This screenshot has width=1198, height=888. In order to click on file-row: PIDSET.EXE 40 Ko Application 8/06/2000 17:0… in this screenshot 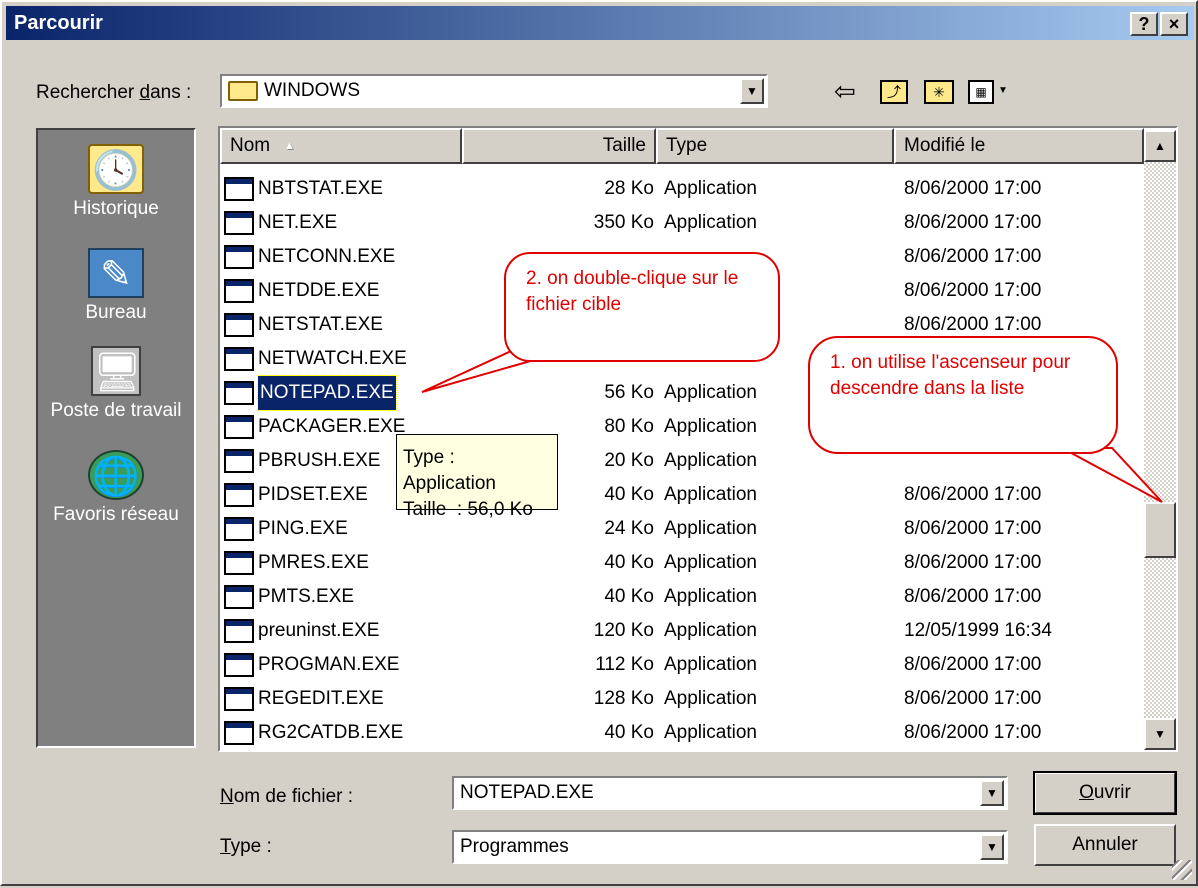, I will do `click(682, 495)`.